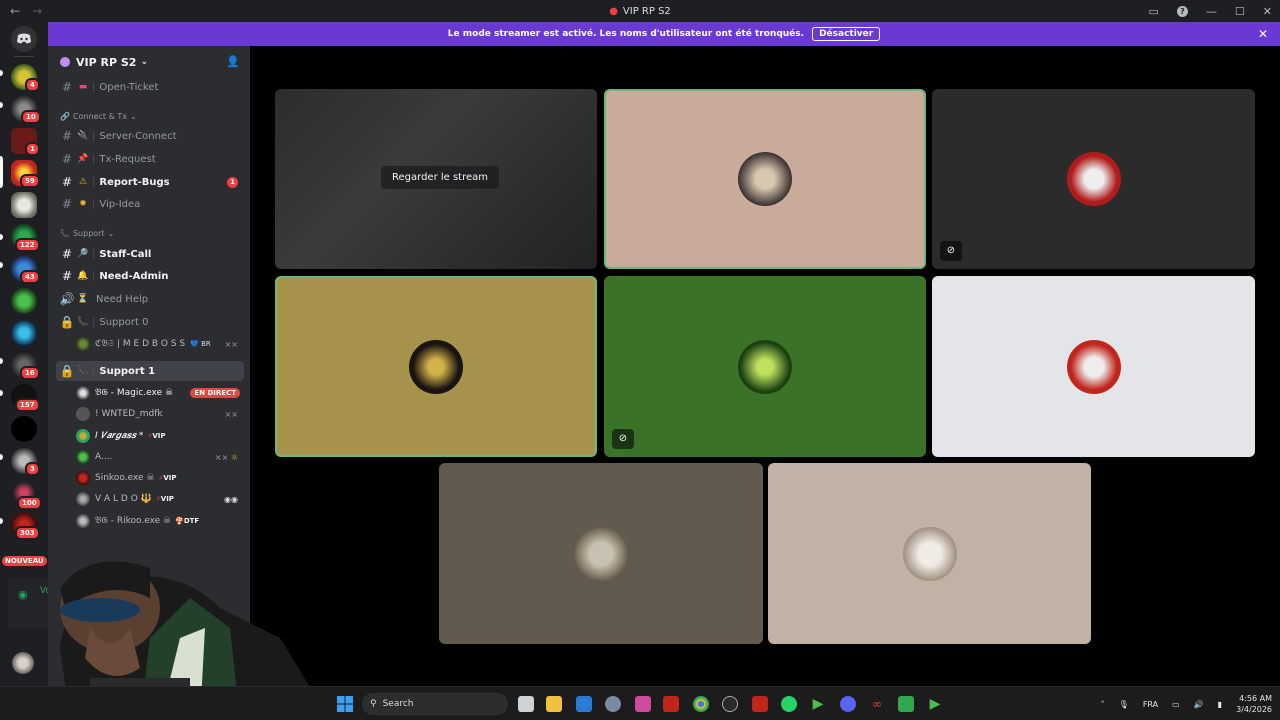 The width and height of the screenshot is (1280, 720). I want to click on discord-icon, so click(848, 704).